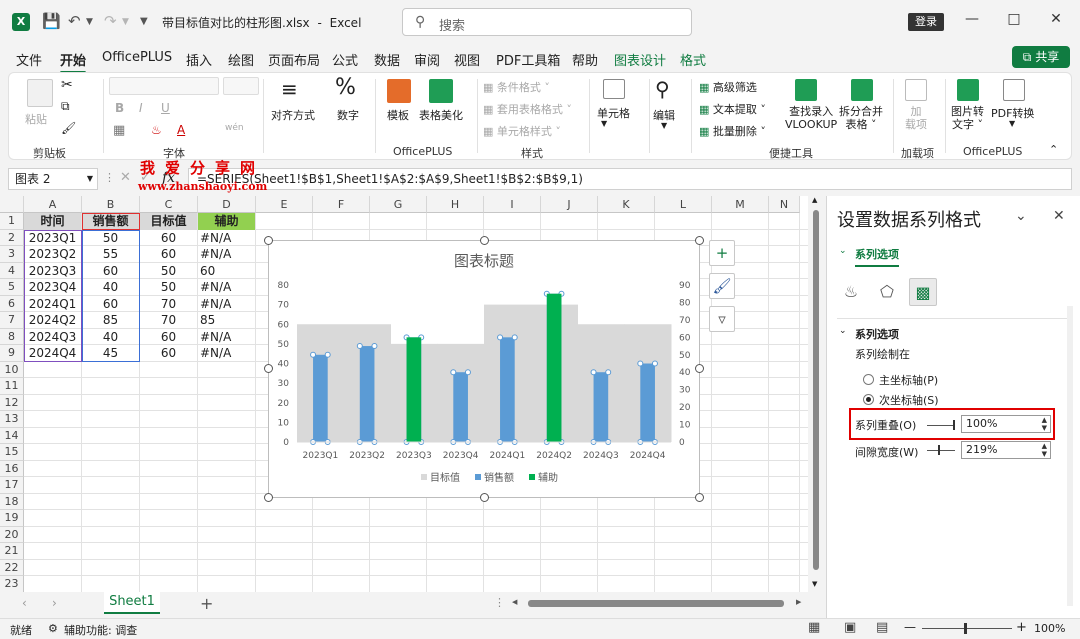  What do you see at coordinates (1056, 19) in the screenshot?
I see `close-window-icon: ✕` at bounding box center [1056, 19].